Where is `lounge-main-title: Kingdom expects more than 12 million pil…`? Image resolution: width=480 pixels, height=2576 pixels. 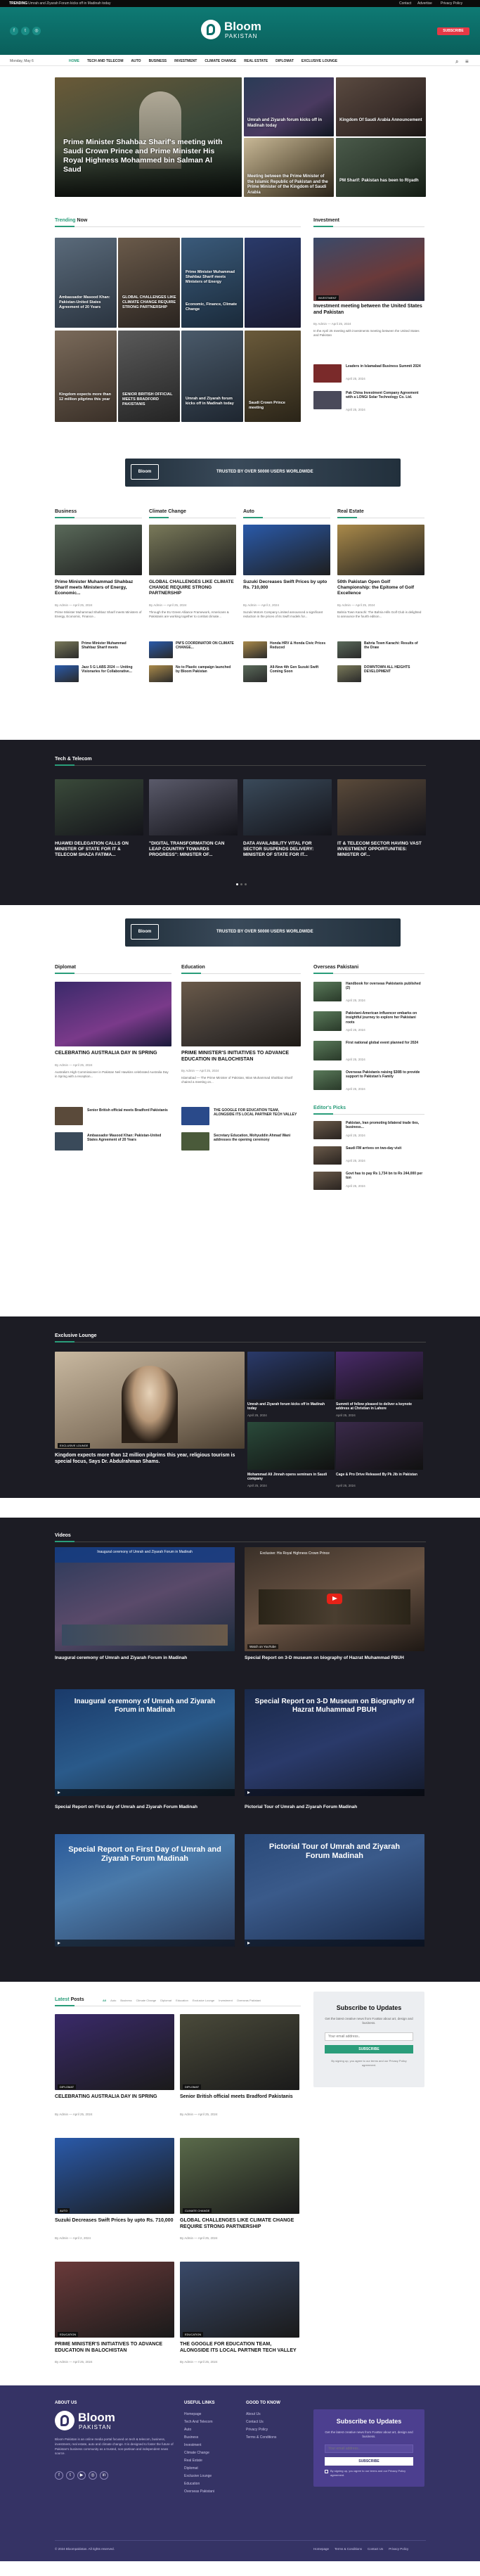
lounge-main-title: Kingdom expects more than 12 million pil… is located at coordinates (150, 1459).